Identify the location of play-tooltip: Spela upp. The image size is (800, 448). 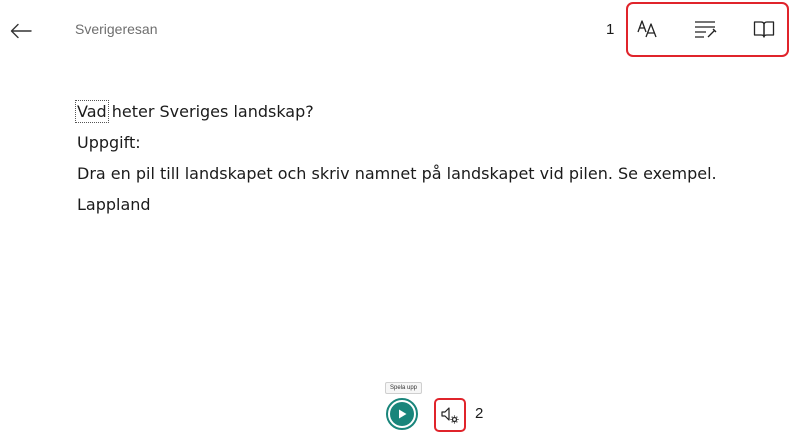
(404, 388).